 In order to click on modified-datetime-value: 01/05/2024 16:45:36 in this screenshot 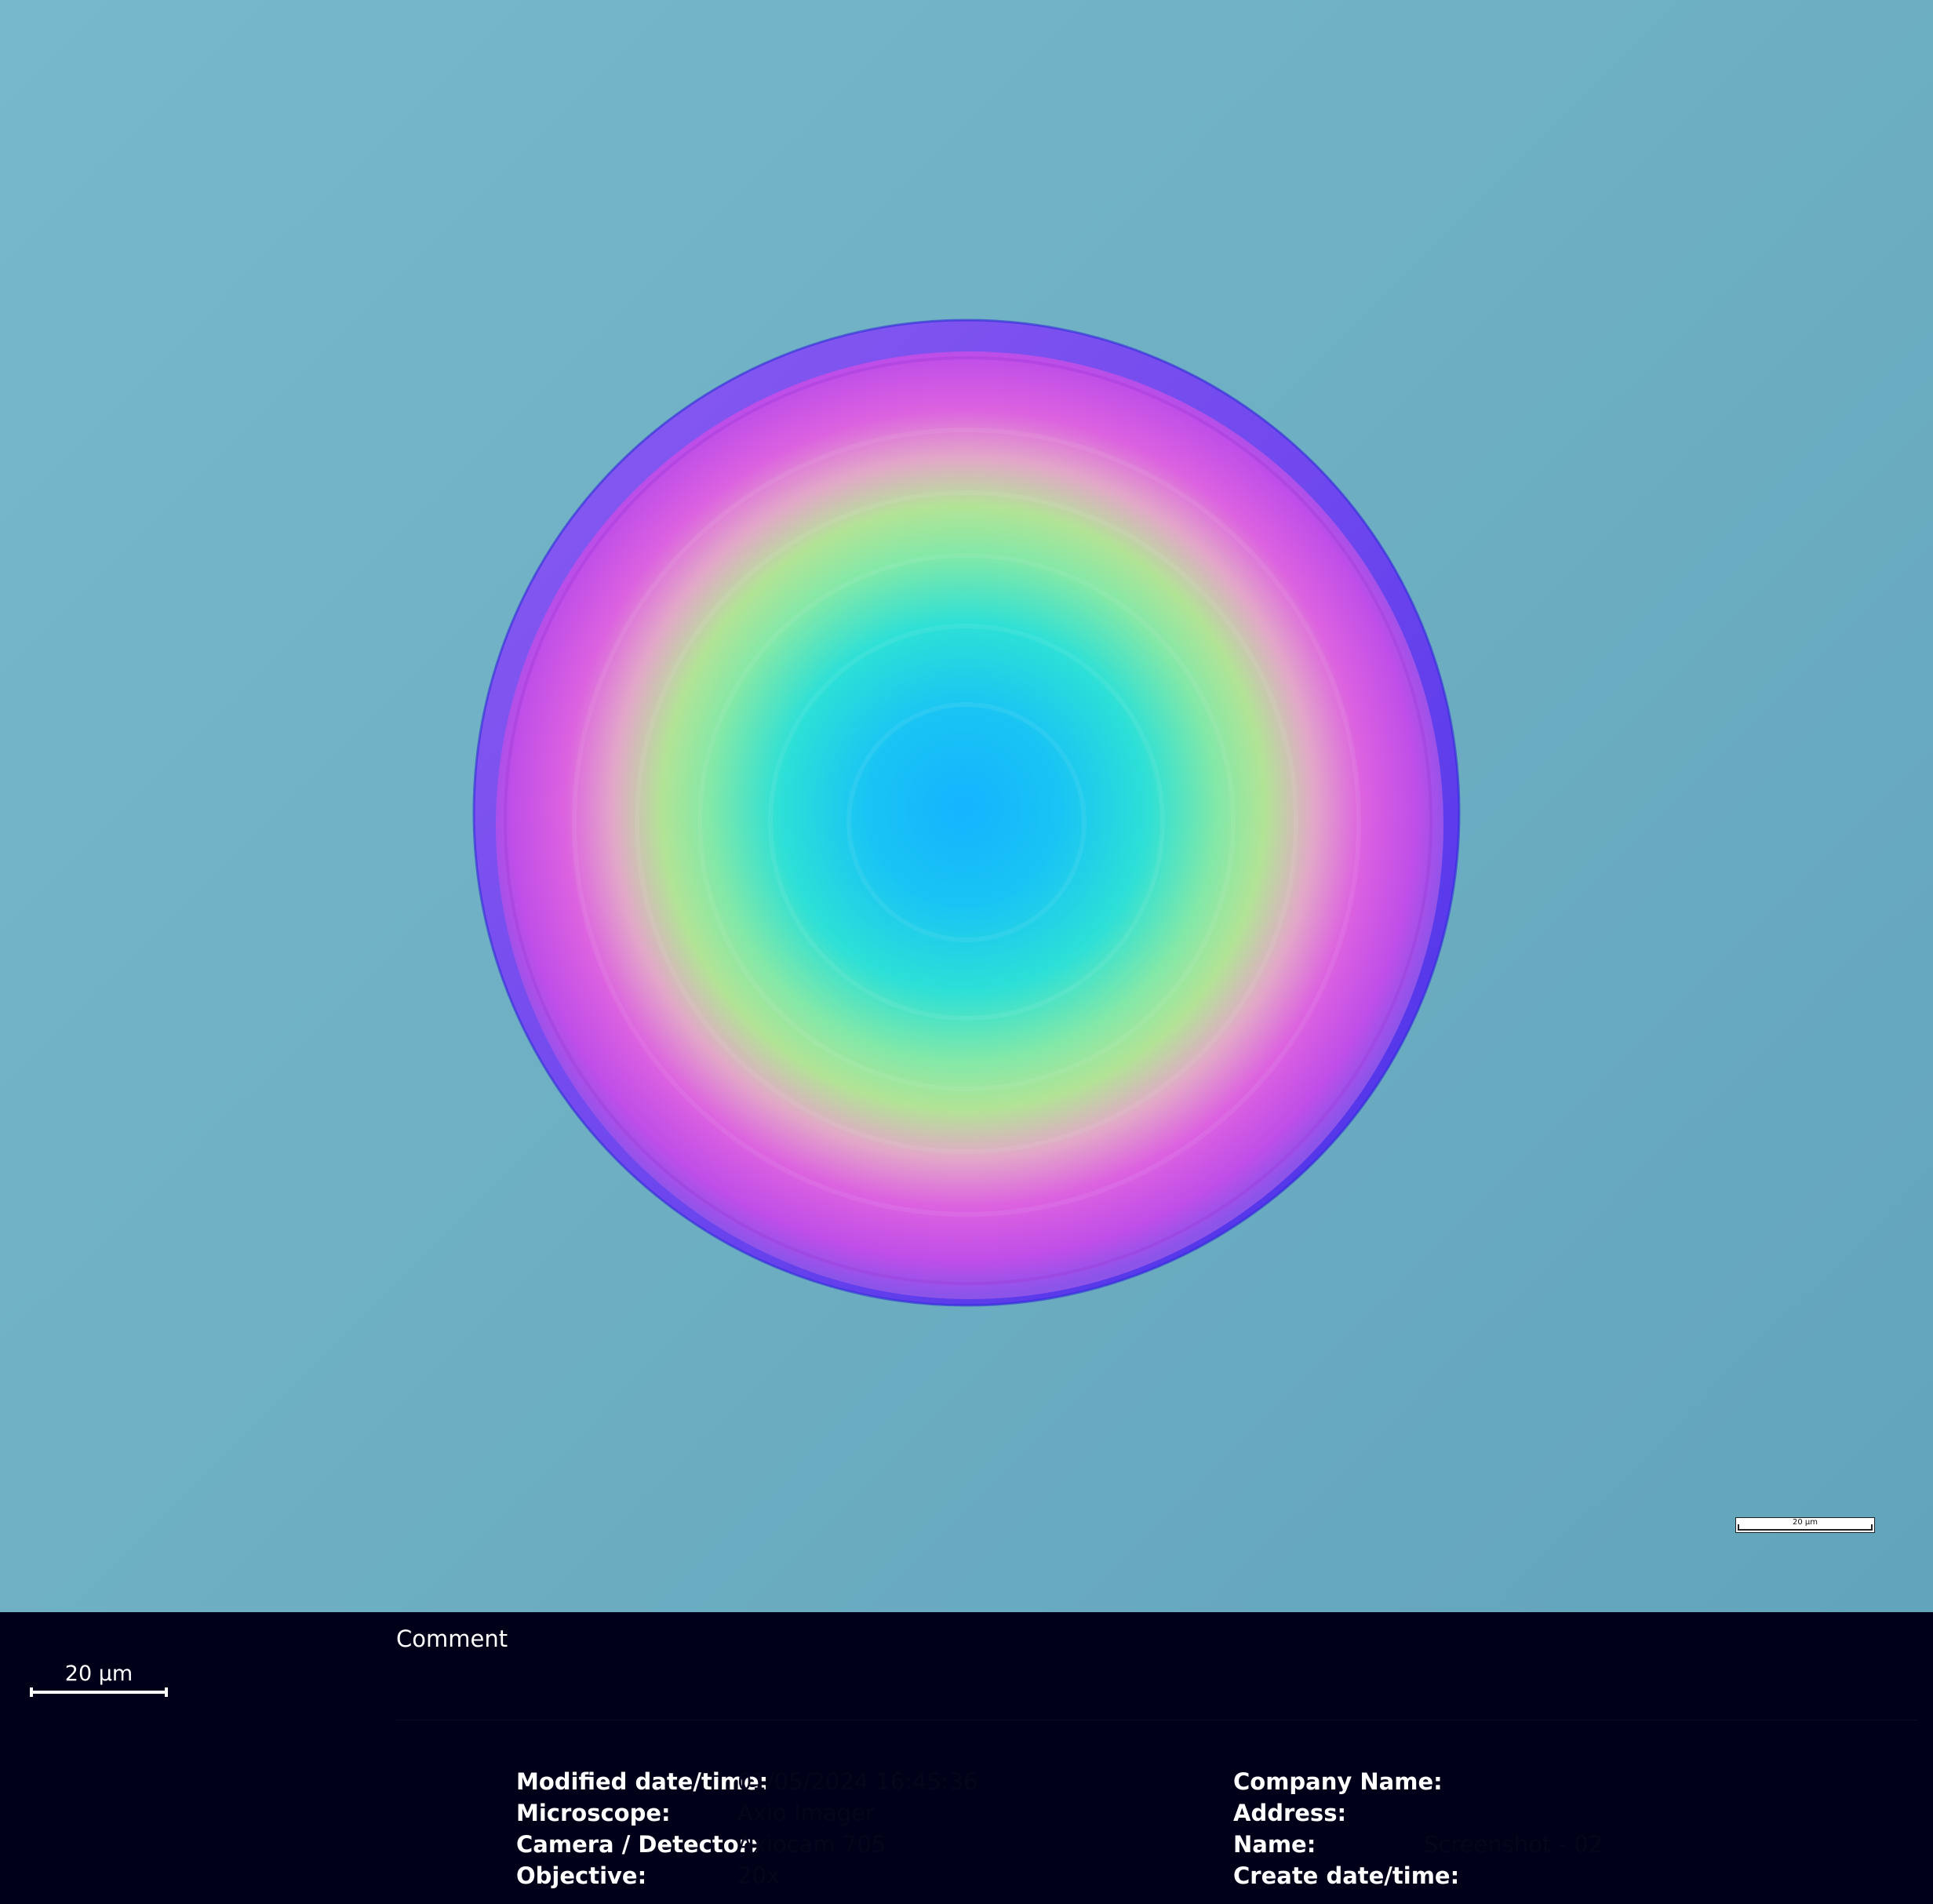, I will do `click(857, 1781)`.